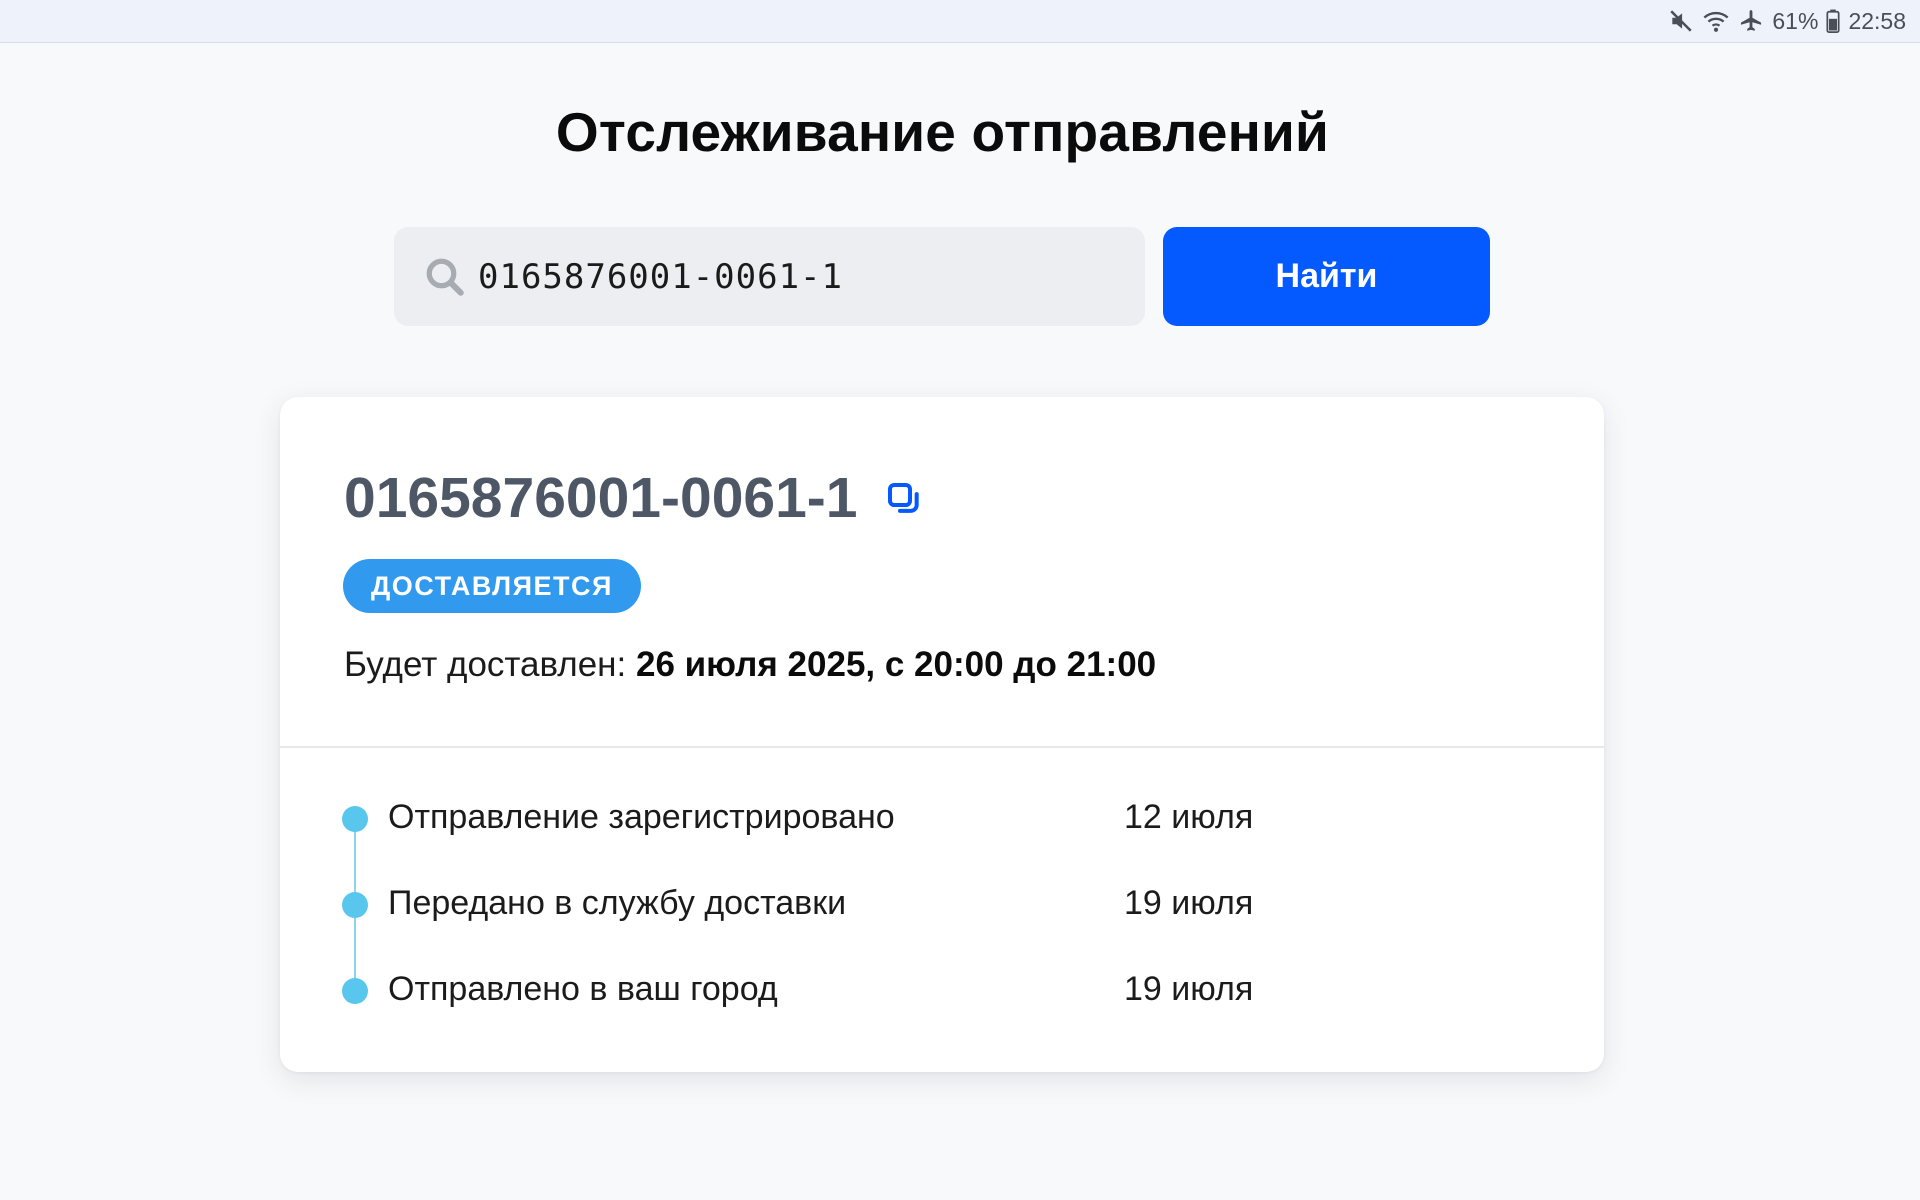 Image resolution: width=1920 pixels, height=1200 pixels. What do you see at coordinates (1833, 21) in the screenshot?
I see `battery-icon` at bounding box center [1833, 21].